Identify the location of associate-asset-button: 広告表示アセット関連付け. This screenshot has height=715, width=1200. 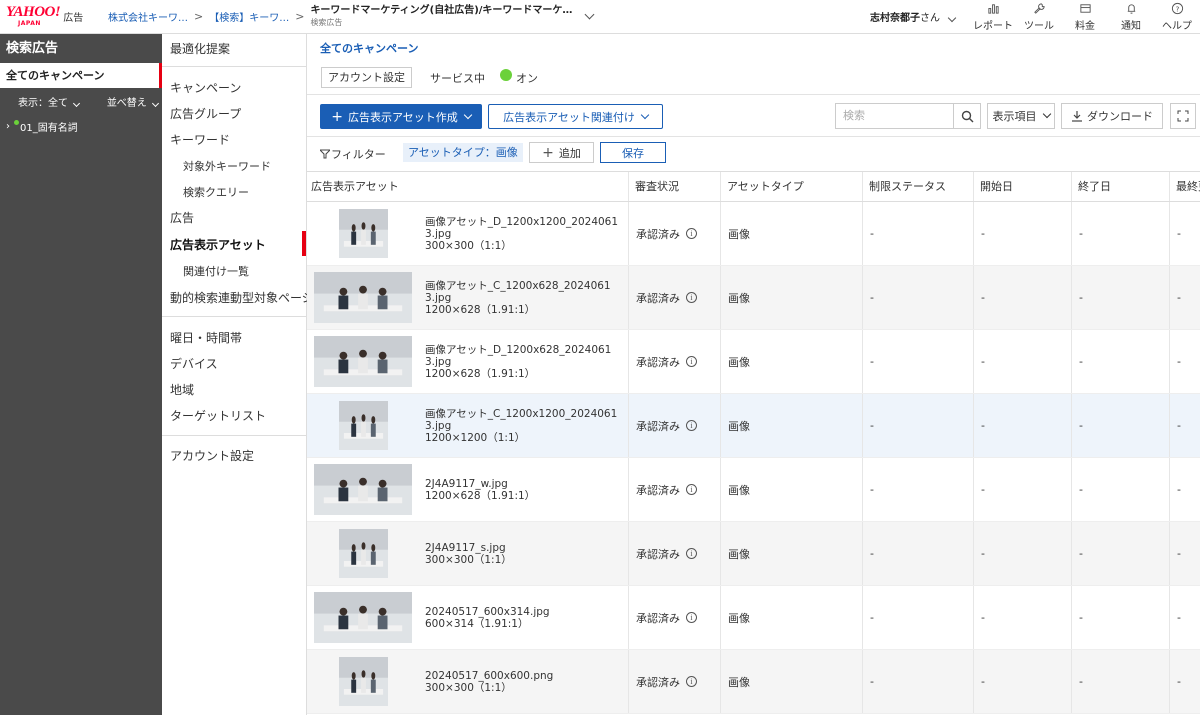
(575, 116).